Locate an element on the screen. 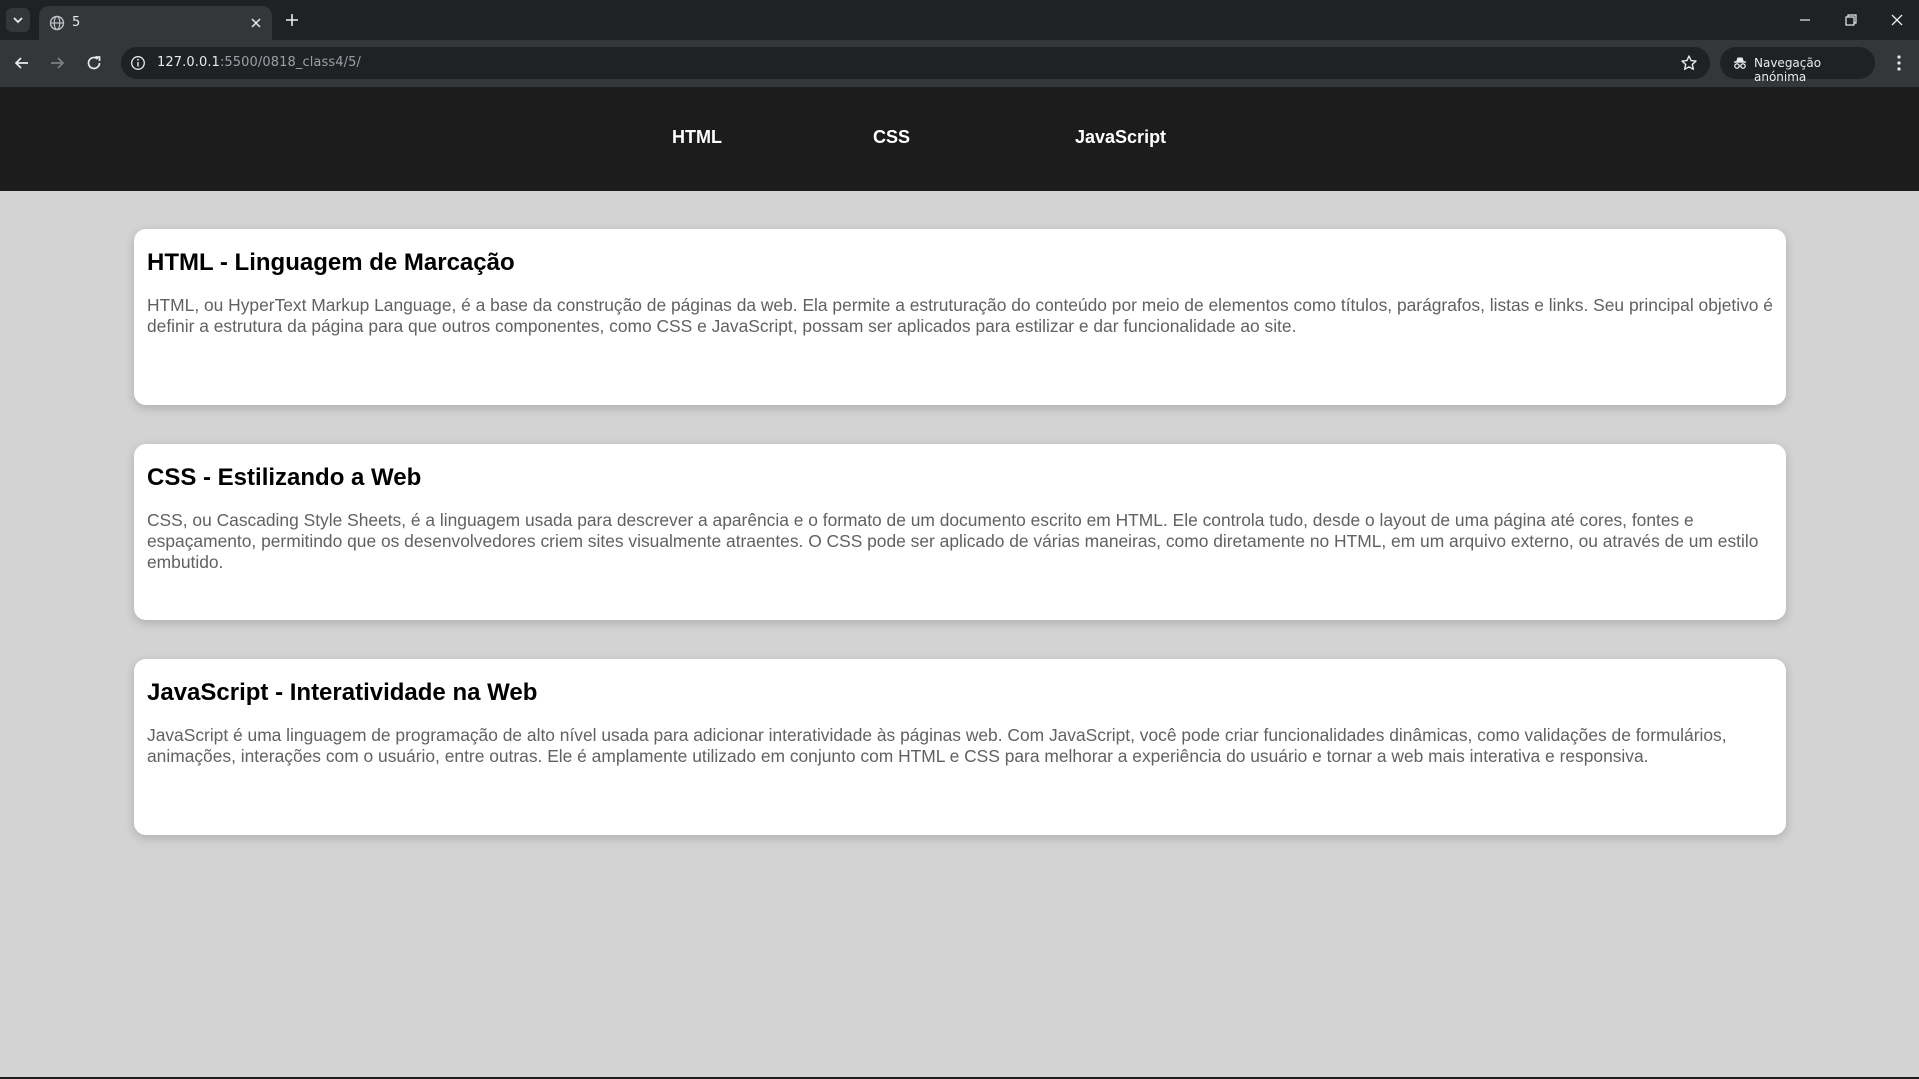 This screenshot has height=1079, width=1919. incognito-label: Navegação anónima is located at coordinates (1788, 70).